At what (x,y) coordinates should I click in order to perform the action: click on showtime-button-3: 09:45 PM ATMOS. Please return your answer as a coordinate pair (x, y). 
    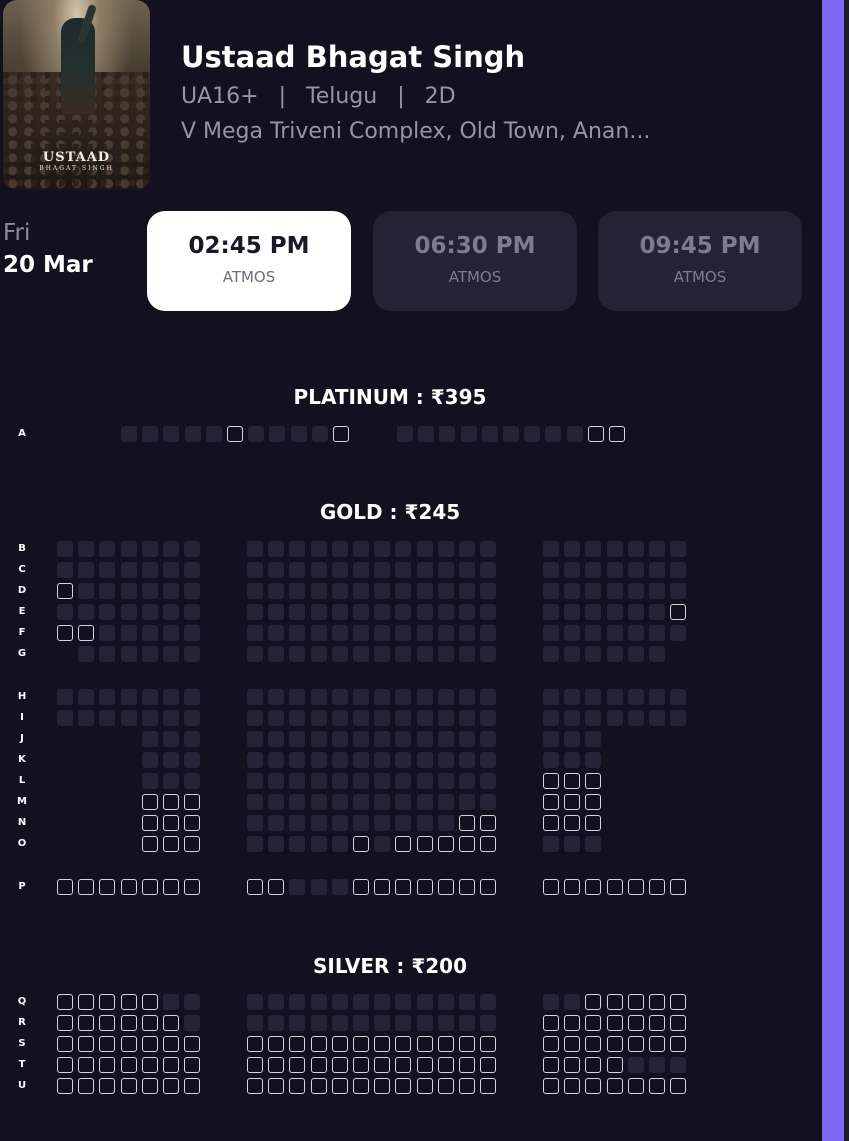
    Looking at the image, I should click on (700, 261).